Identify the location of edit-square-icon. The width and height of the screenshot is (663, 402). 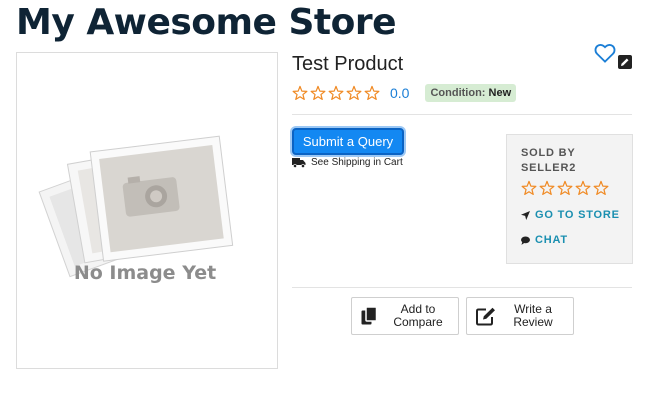
(485, 316).